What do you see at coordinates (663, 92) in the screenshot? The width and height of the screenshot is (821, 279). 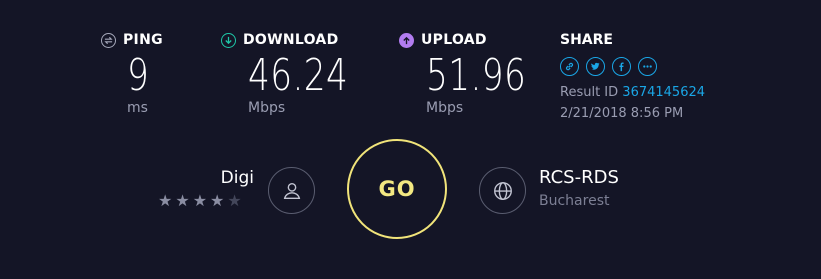 I see `result-id-link: 3674145624` at bounding box center [663, 92].